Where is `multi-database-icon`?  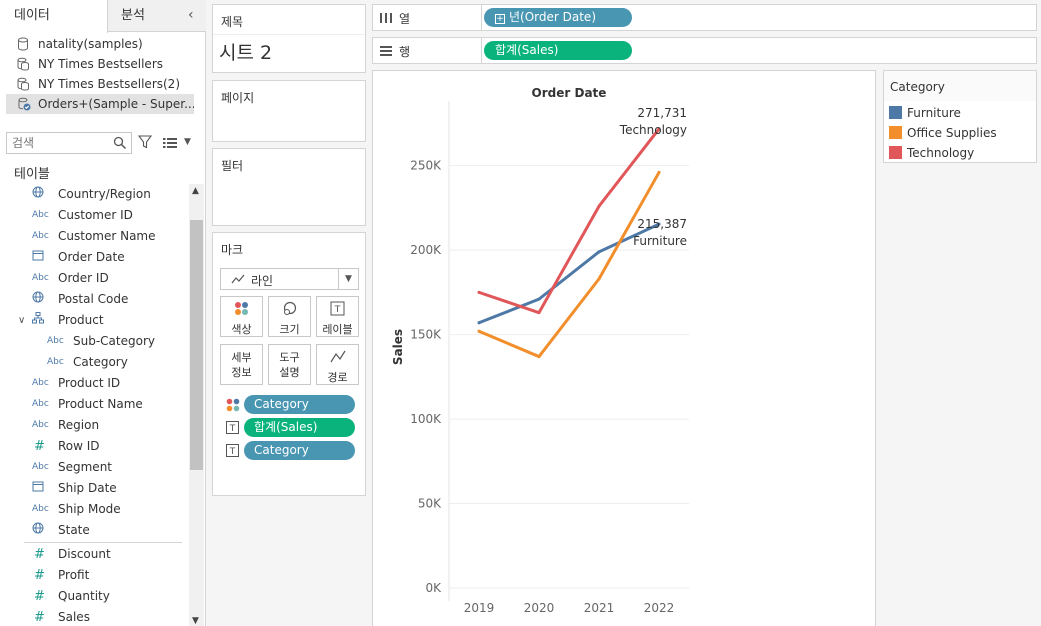
multi-database-icon is located at coordinates (23, 84).